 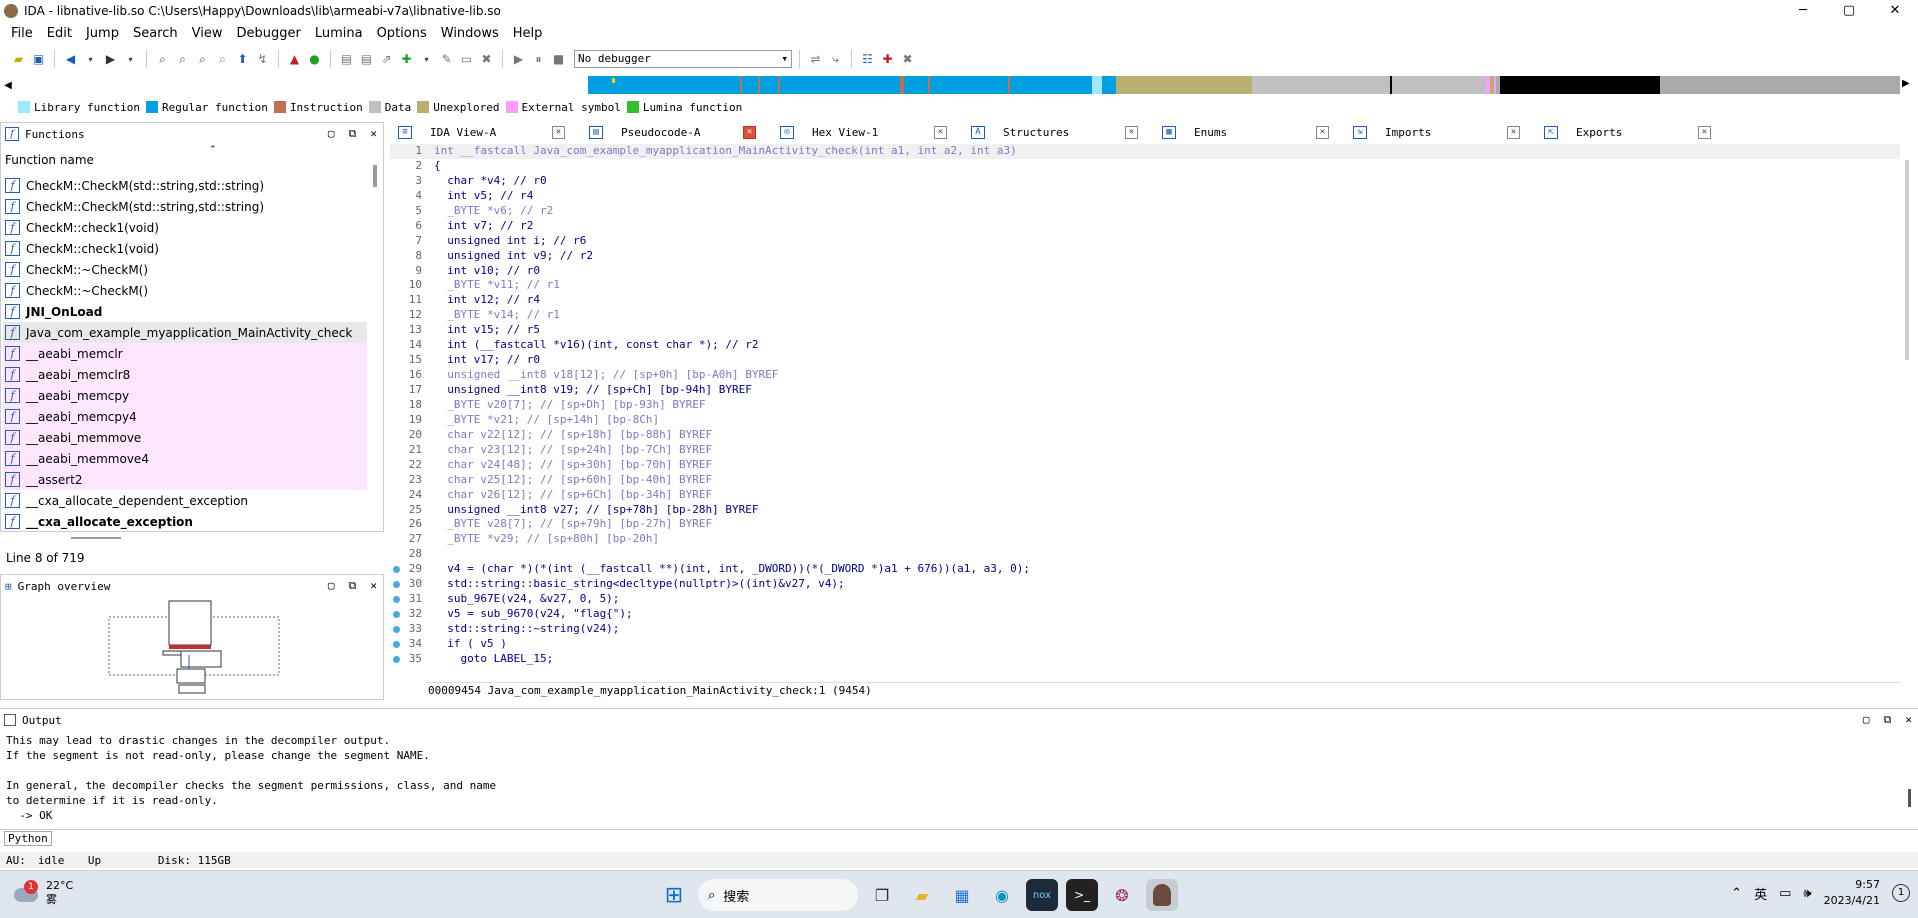 What do you see at coordinates (1145, 300) in the screenshot?
I see `code-line: 11 int v12; // r4` at bounding box center [1145, 300].